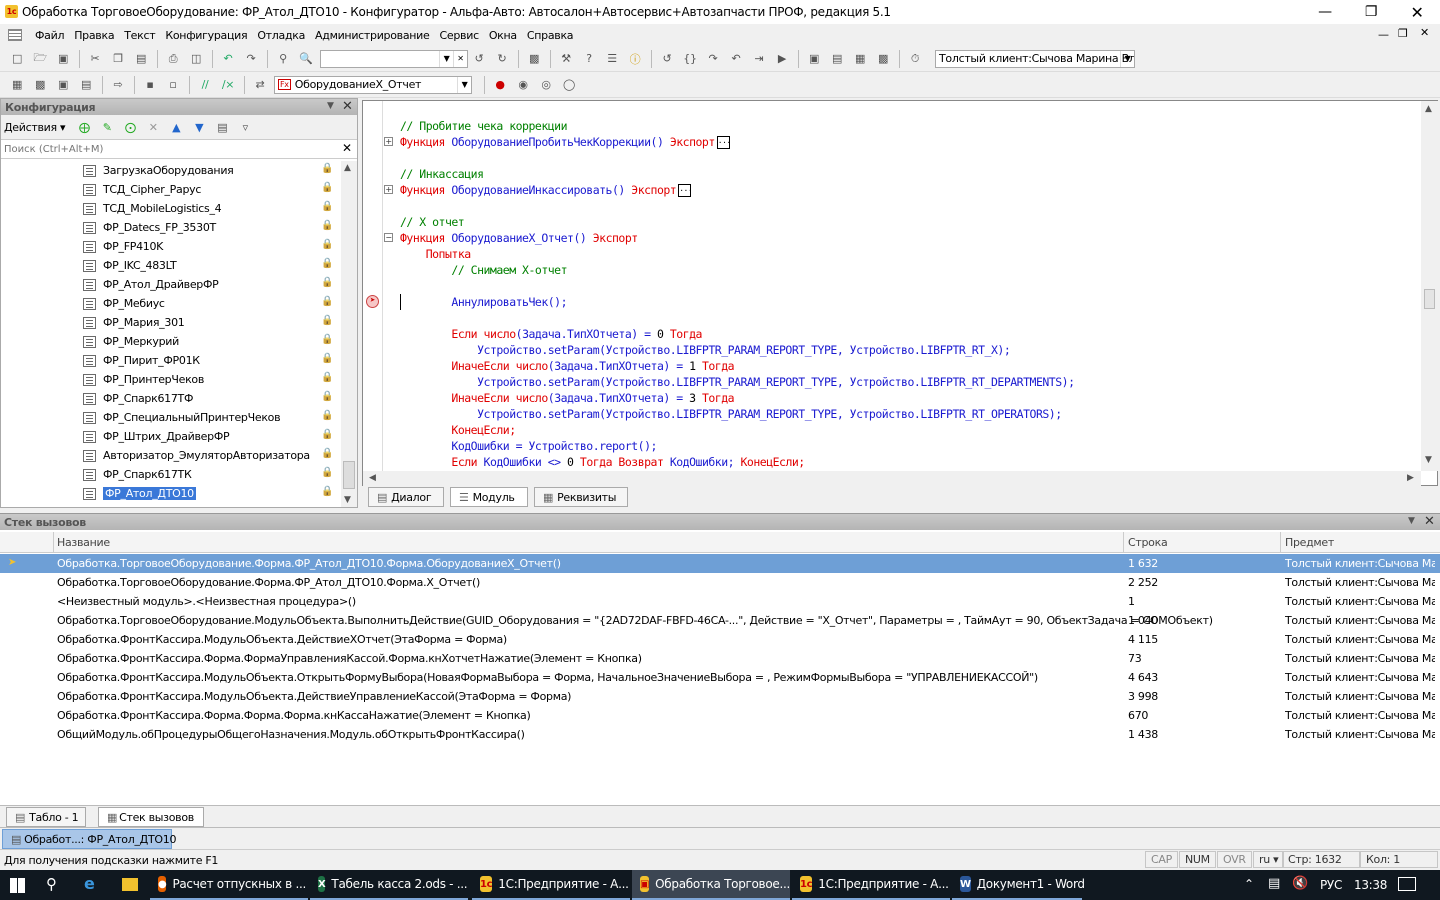  What do you see at coordinates (883, 59) in the screenshot?
I see `compare-icon: ▩` at bounding box center [883, 59].